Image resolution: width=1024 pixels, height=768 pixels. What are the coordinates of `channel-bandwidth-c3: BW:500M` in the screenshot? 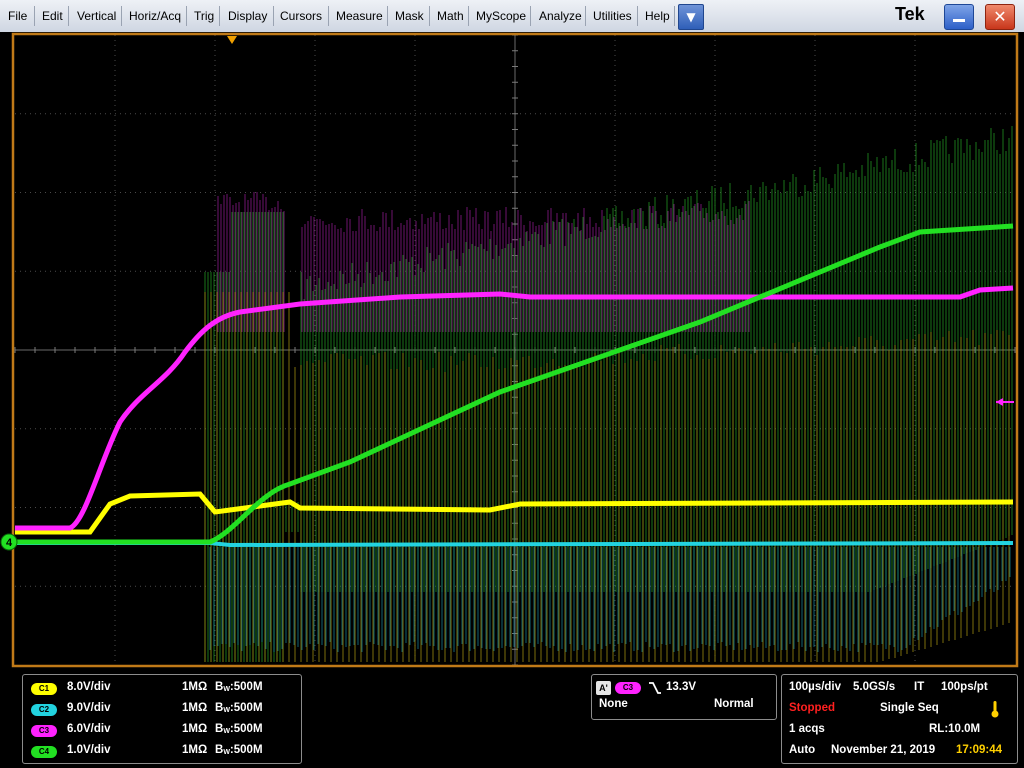 It's located at (239, 729).